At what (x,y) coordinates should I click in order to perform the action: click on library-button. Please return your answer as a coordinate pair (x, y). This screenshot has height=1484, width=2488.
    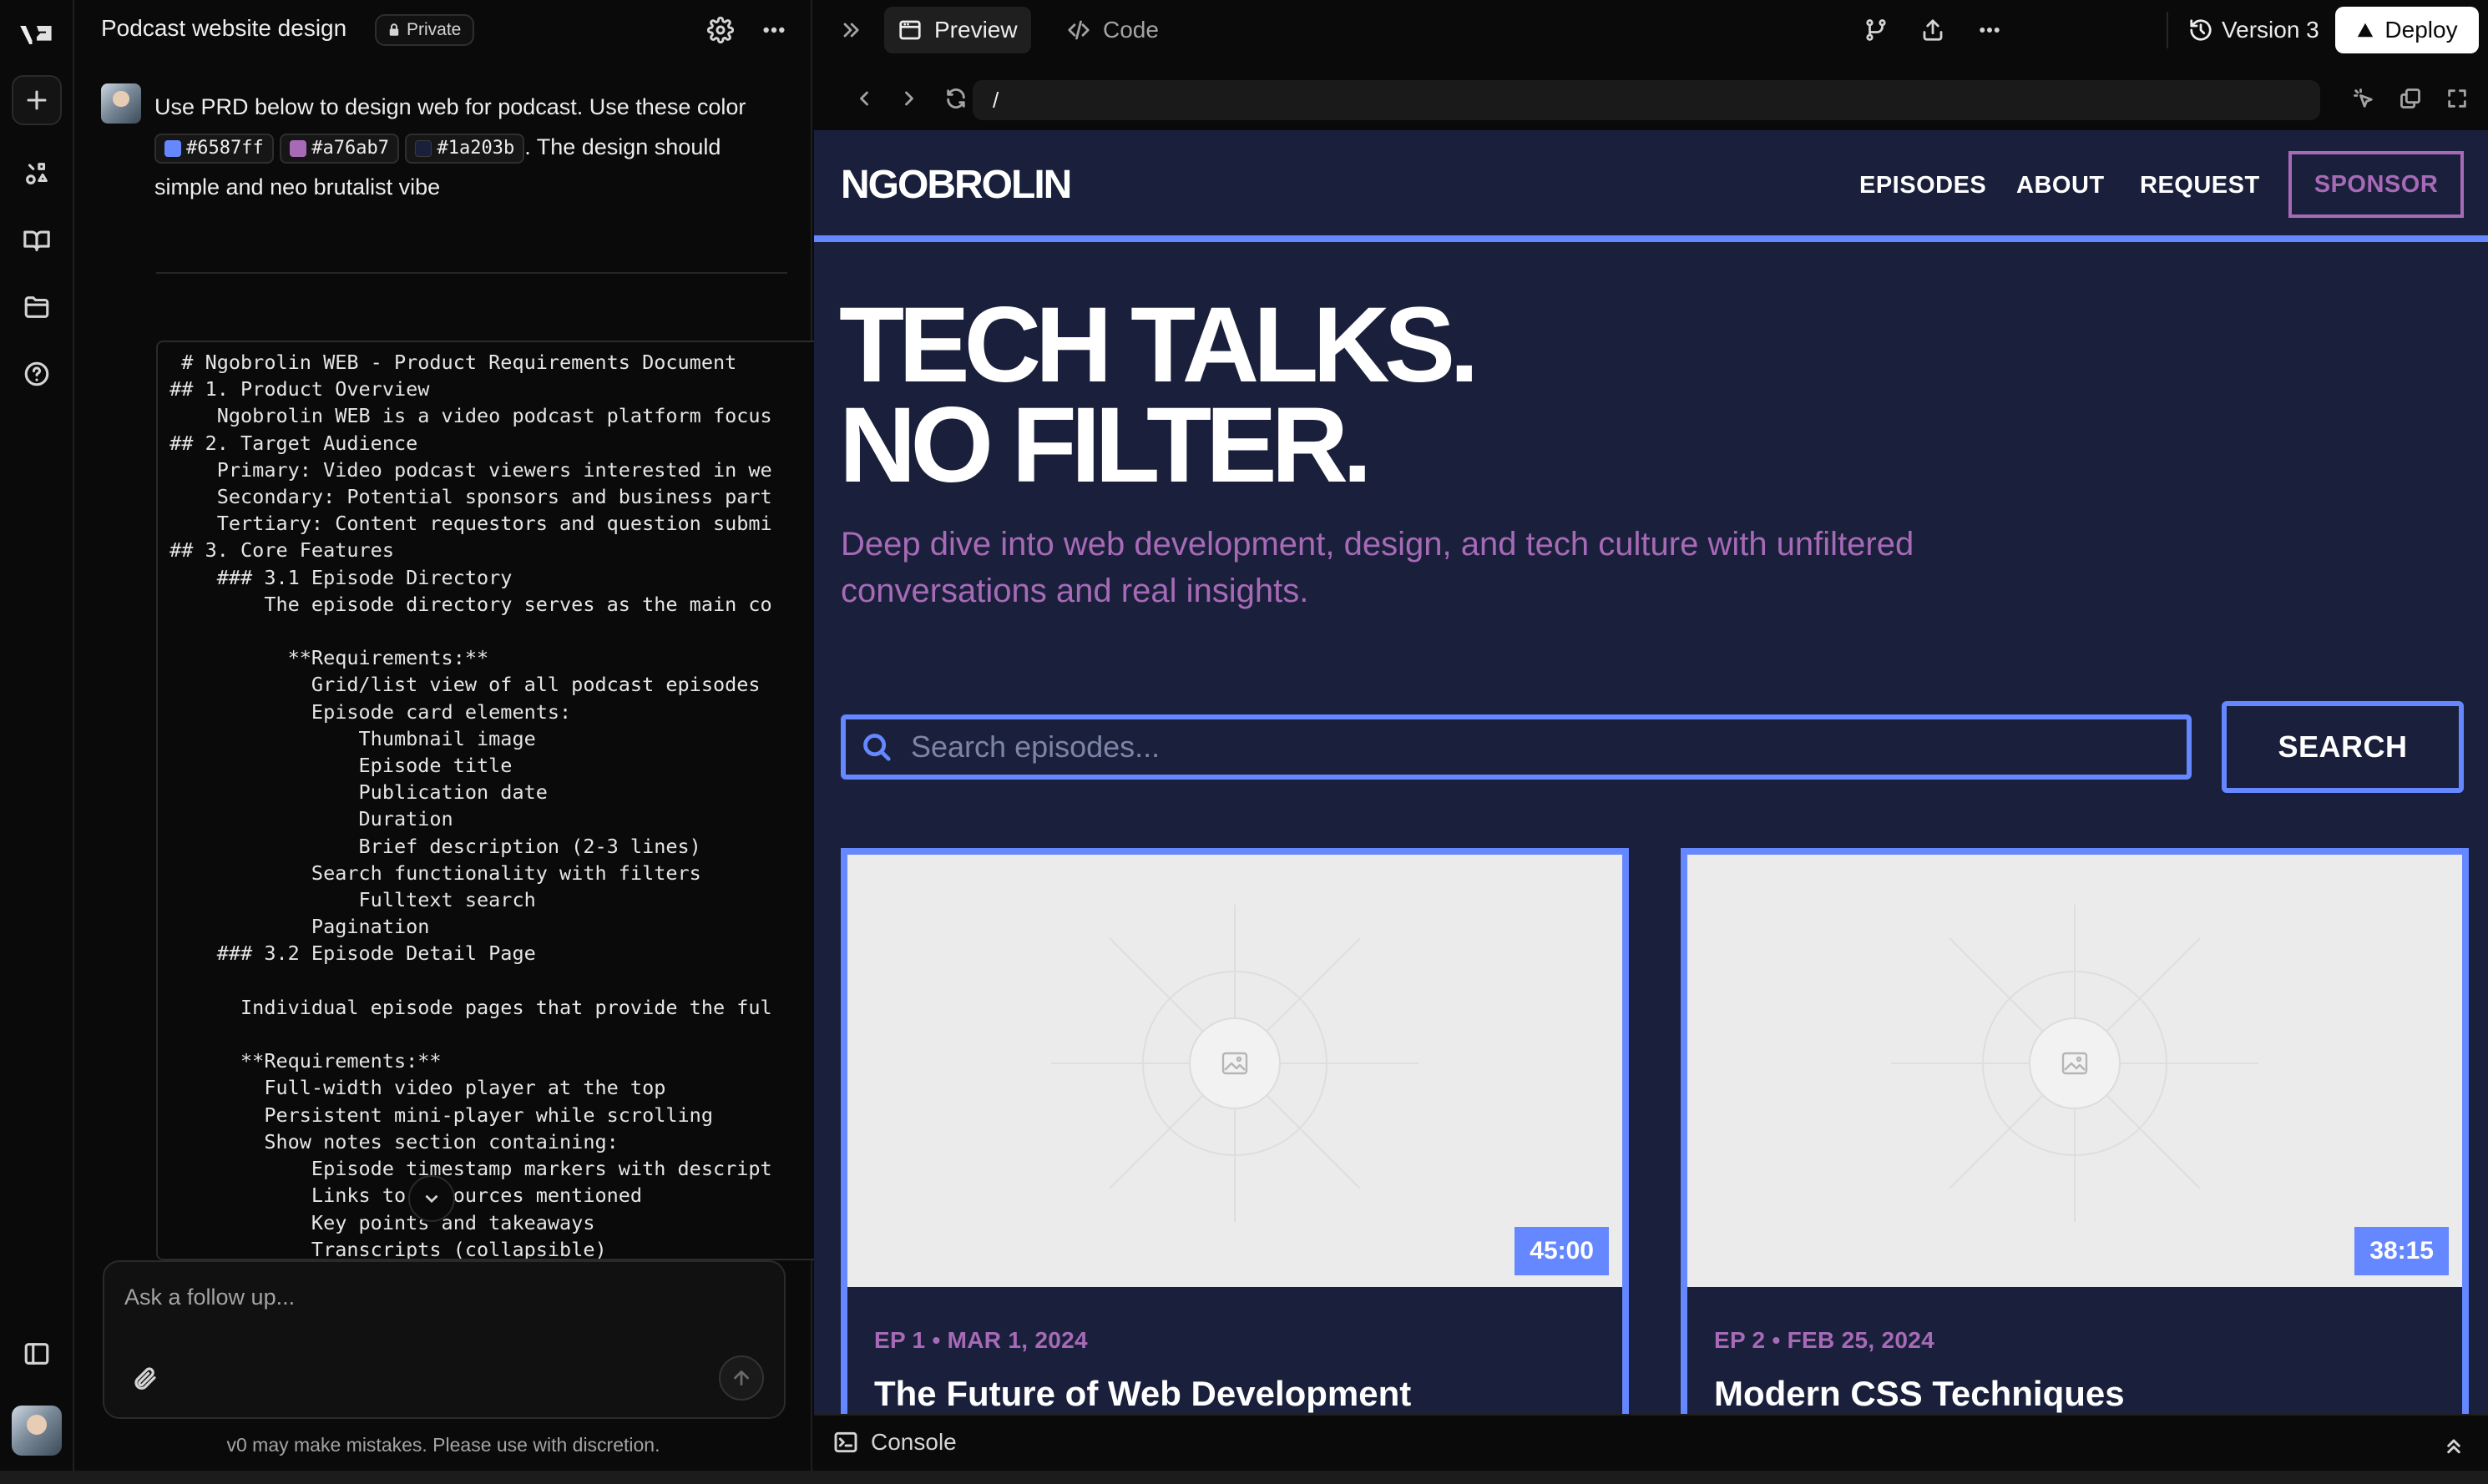
    Looking at the image, I should click on (37, 240).